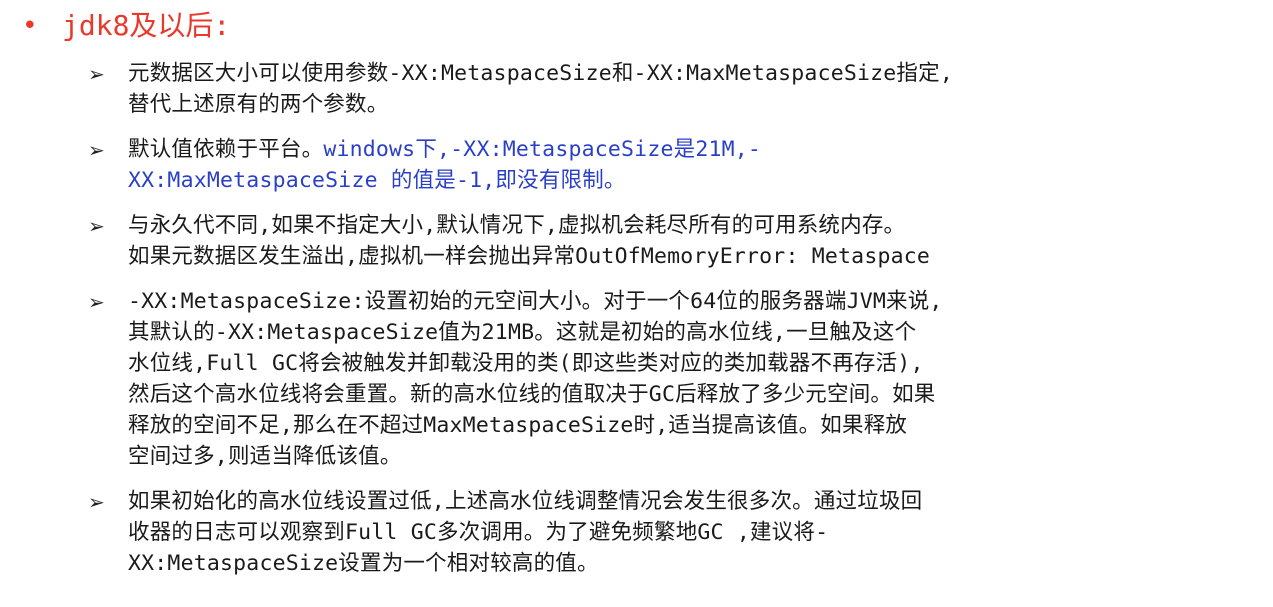 This screenshot has height=607, width=1273. I want to click on text-line: 然后这个高水位线将会重置。新的高水位线的值取决于GC后释放了多少元空间。如果, so click(688, 394).